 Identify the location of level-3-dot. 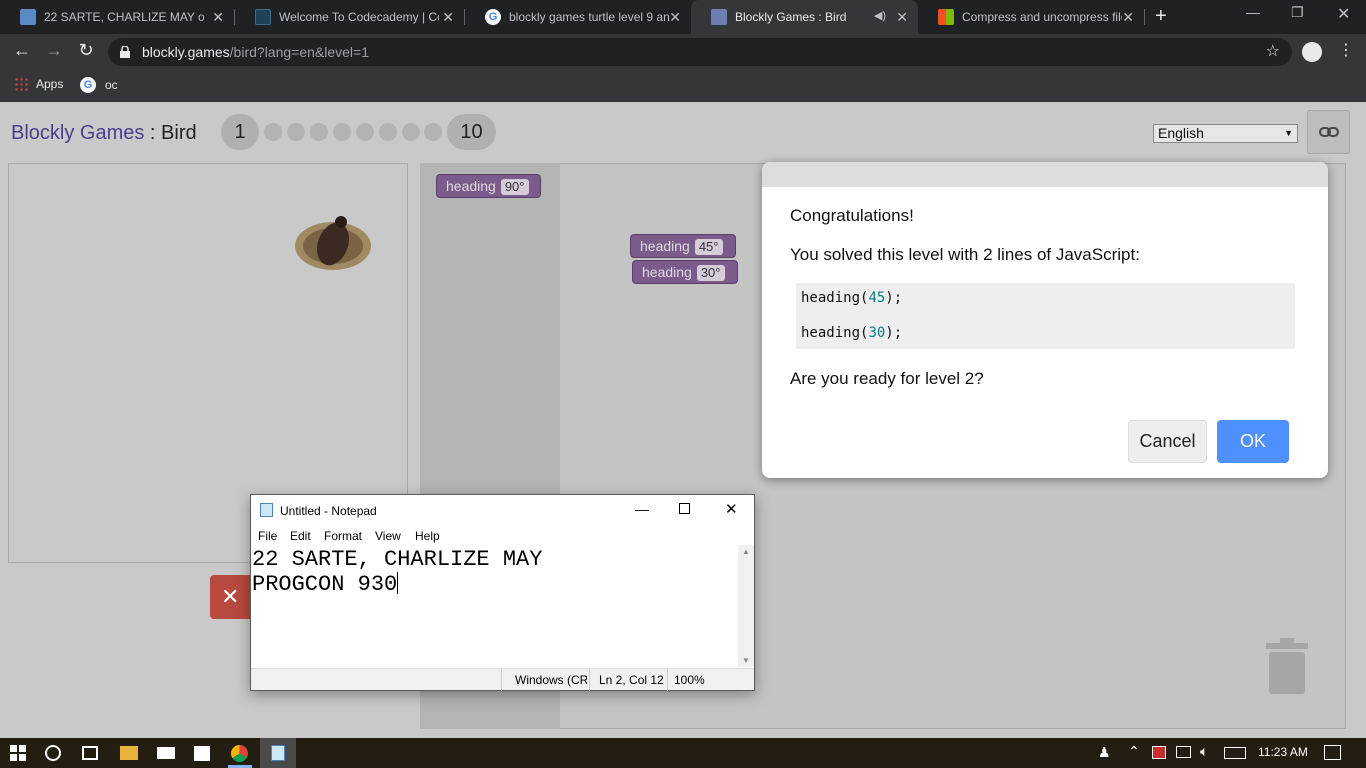
(296, 132).